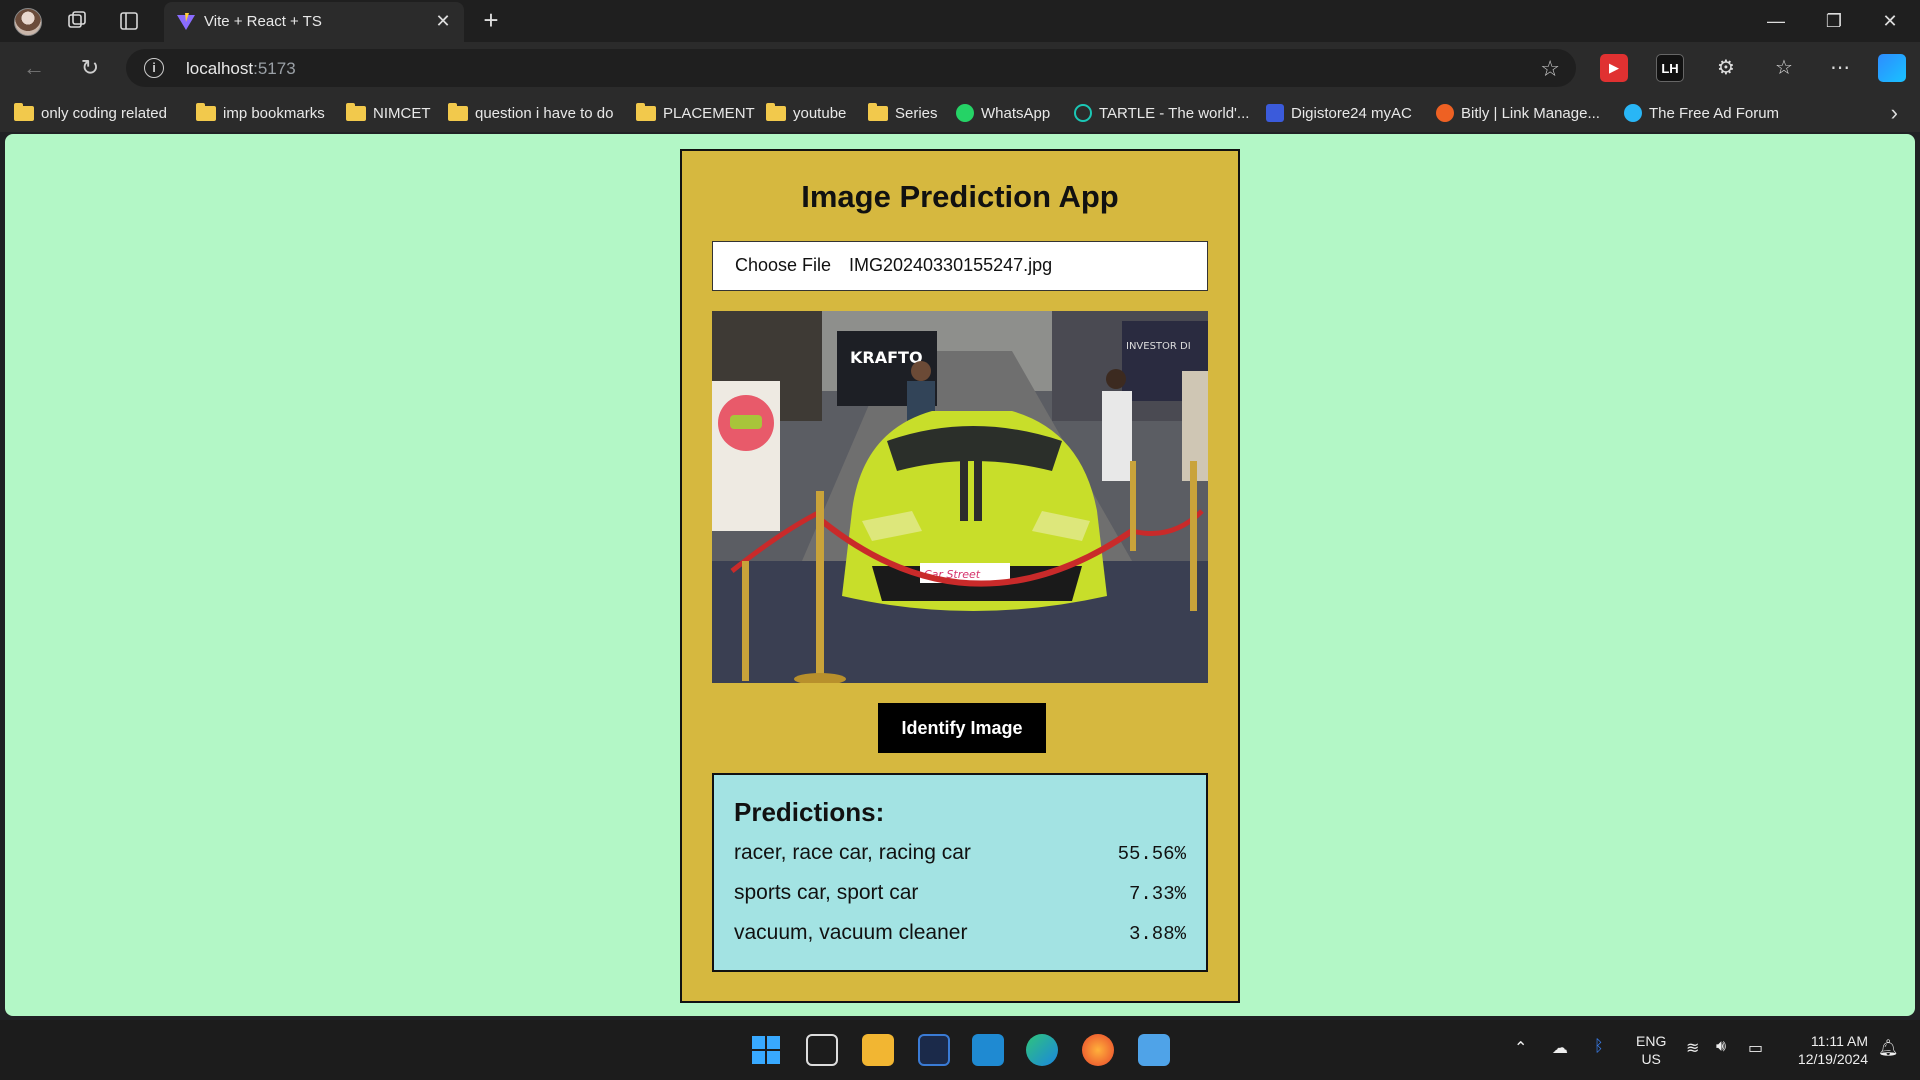 The height and width of the screenshot is (1080, 1920). Describe the element at coordinates (951, 265) in the screenshot. I see `file-name-text: IMG20240330155247.jpg` at that location.